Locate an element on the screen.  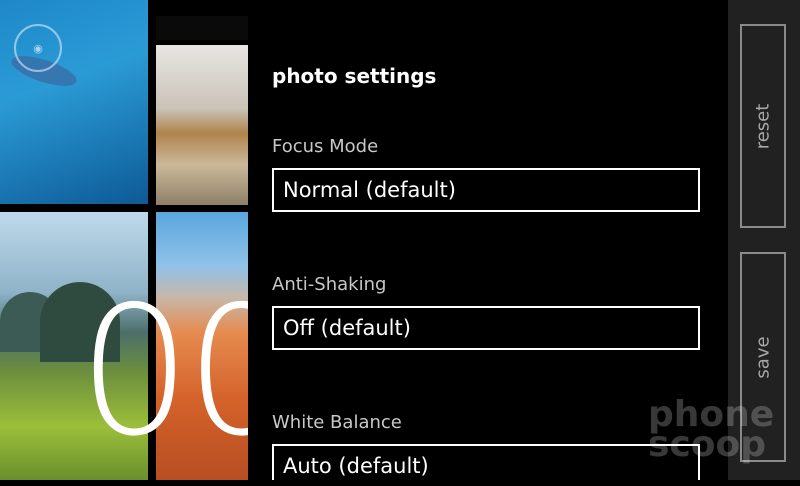
anti-shaking-label: Anti-Shaking is located at coordinates (329, 284).